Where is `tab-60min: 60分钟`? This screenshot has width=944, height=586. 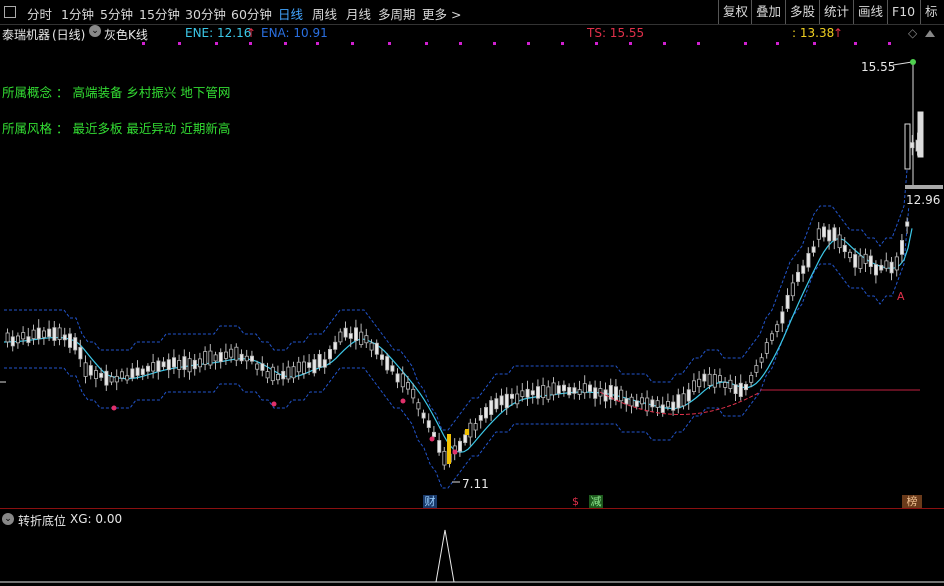 tab-60min: 60分钟 is located at coordinates (251, 13).